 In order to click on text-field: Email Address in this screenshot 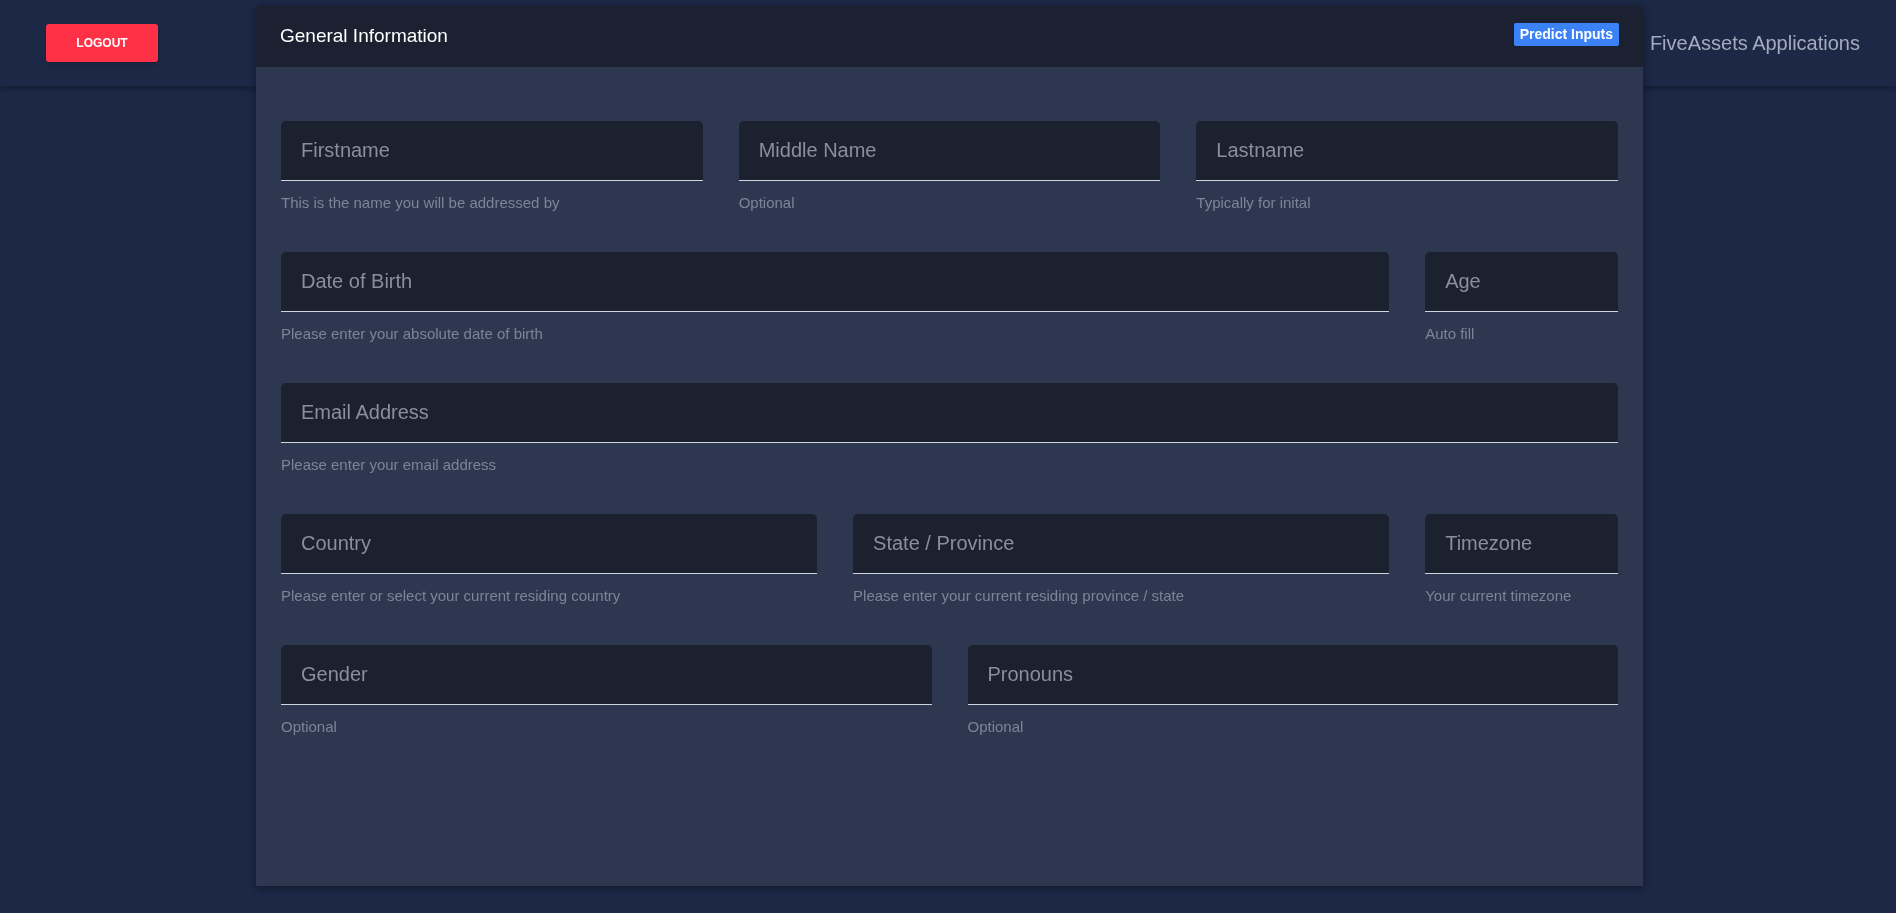, I will do `click(949, 413)`.